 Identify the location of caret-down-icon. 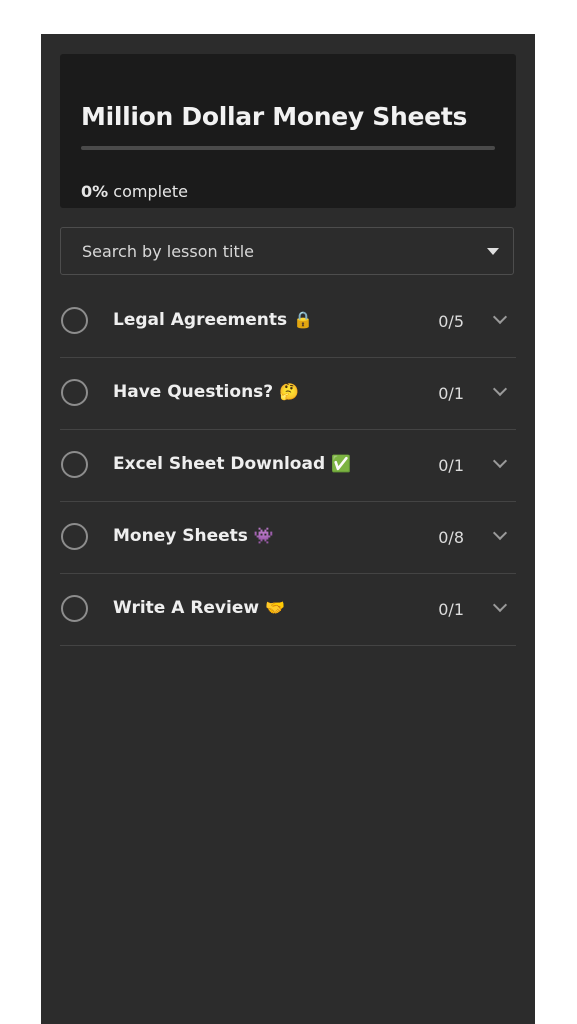
(493, 251).